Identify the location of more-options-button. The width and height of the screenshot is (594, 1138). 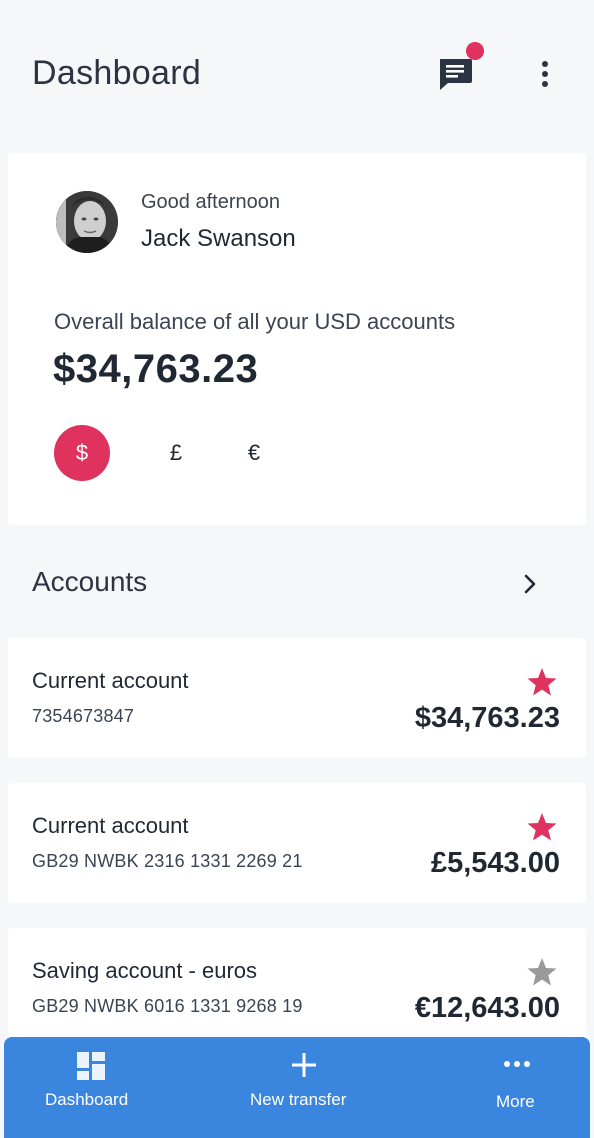
(545, 74).